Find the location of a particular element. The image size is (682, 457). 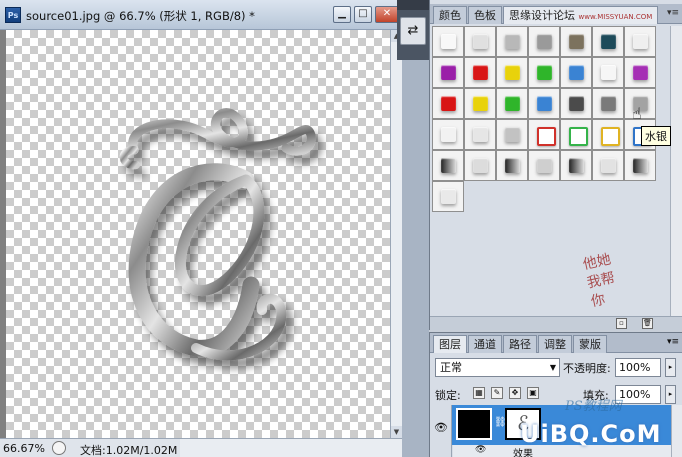

tab-layers: 图层 is located at coordinates (450, 344).